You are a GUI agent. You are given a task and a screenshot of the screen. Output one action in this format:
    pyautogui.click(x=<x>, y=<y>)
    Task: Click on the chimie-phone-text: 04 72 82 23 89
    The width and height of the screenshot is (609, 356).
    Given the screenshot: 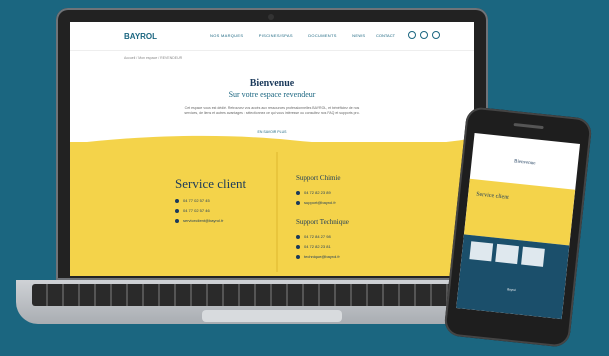 What is the action you would take?
    pyautogui.click(x=317, y=192)
    